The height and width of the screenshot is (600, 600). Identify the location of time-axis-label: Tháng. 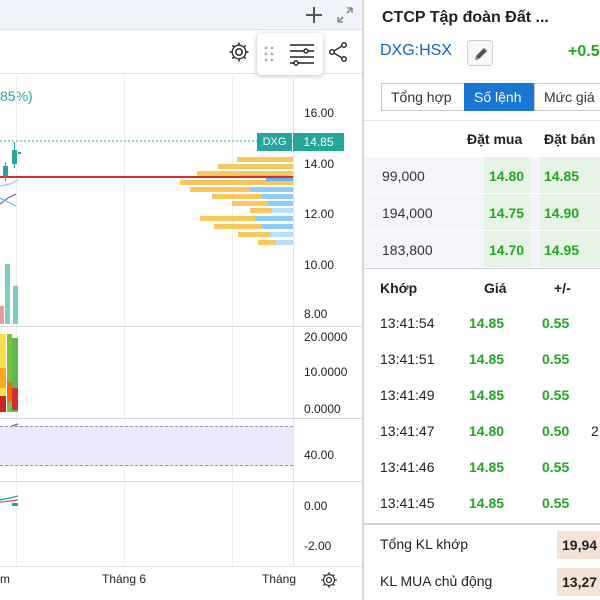
(279, 579).